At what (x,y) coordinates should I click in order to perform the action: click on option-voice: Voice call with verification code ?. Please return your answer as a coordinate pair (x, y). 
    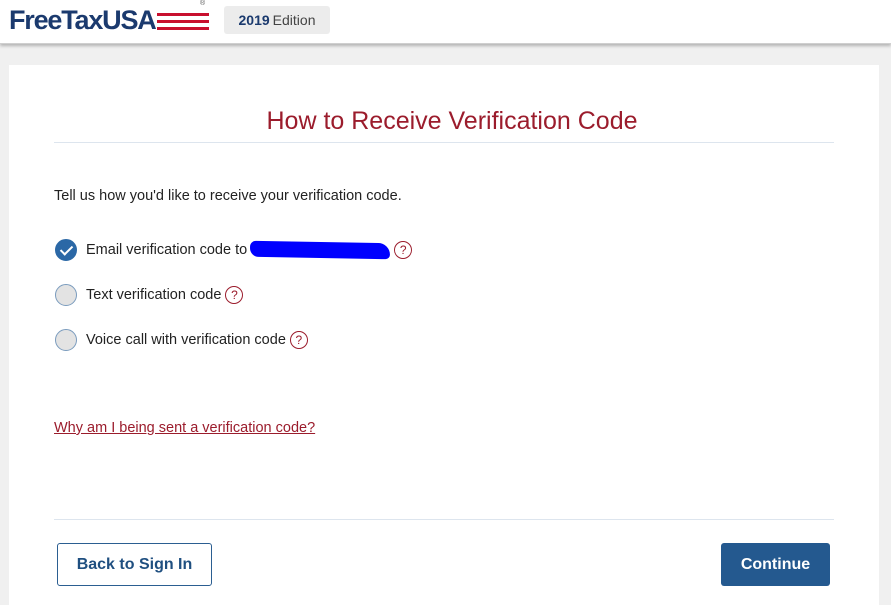
    Looking at the image, I should click on (181, 340).